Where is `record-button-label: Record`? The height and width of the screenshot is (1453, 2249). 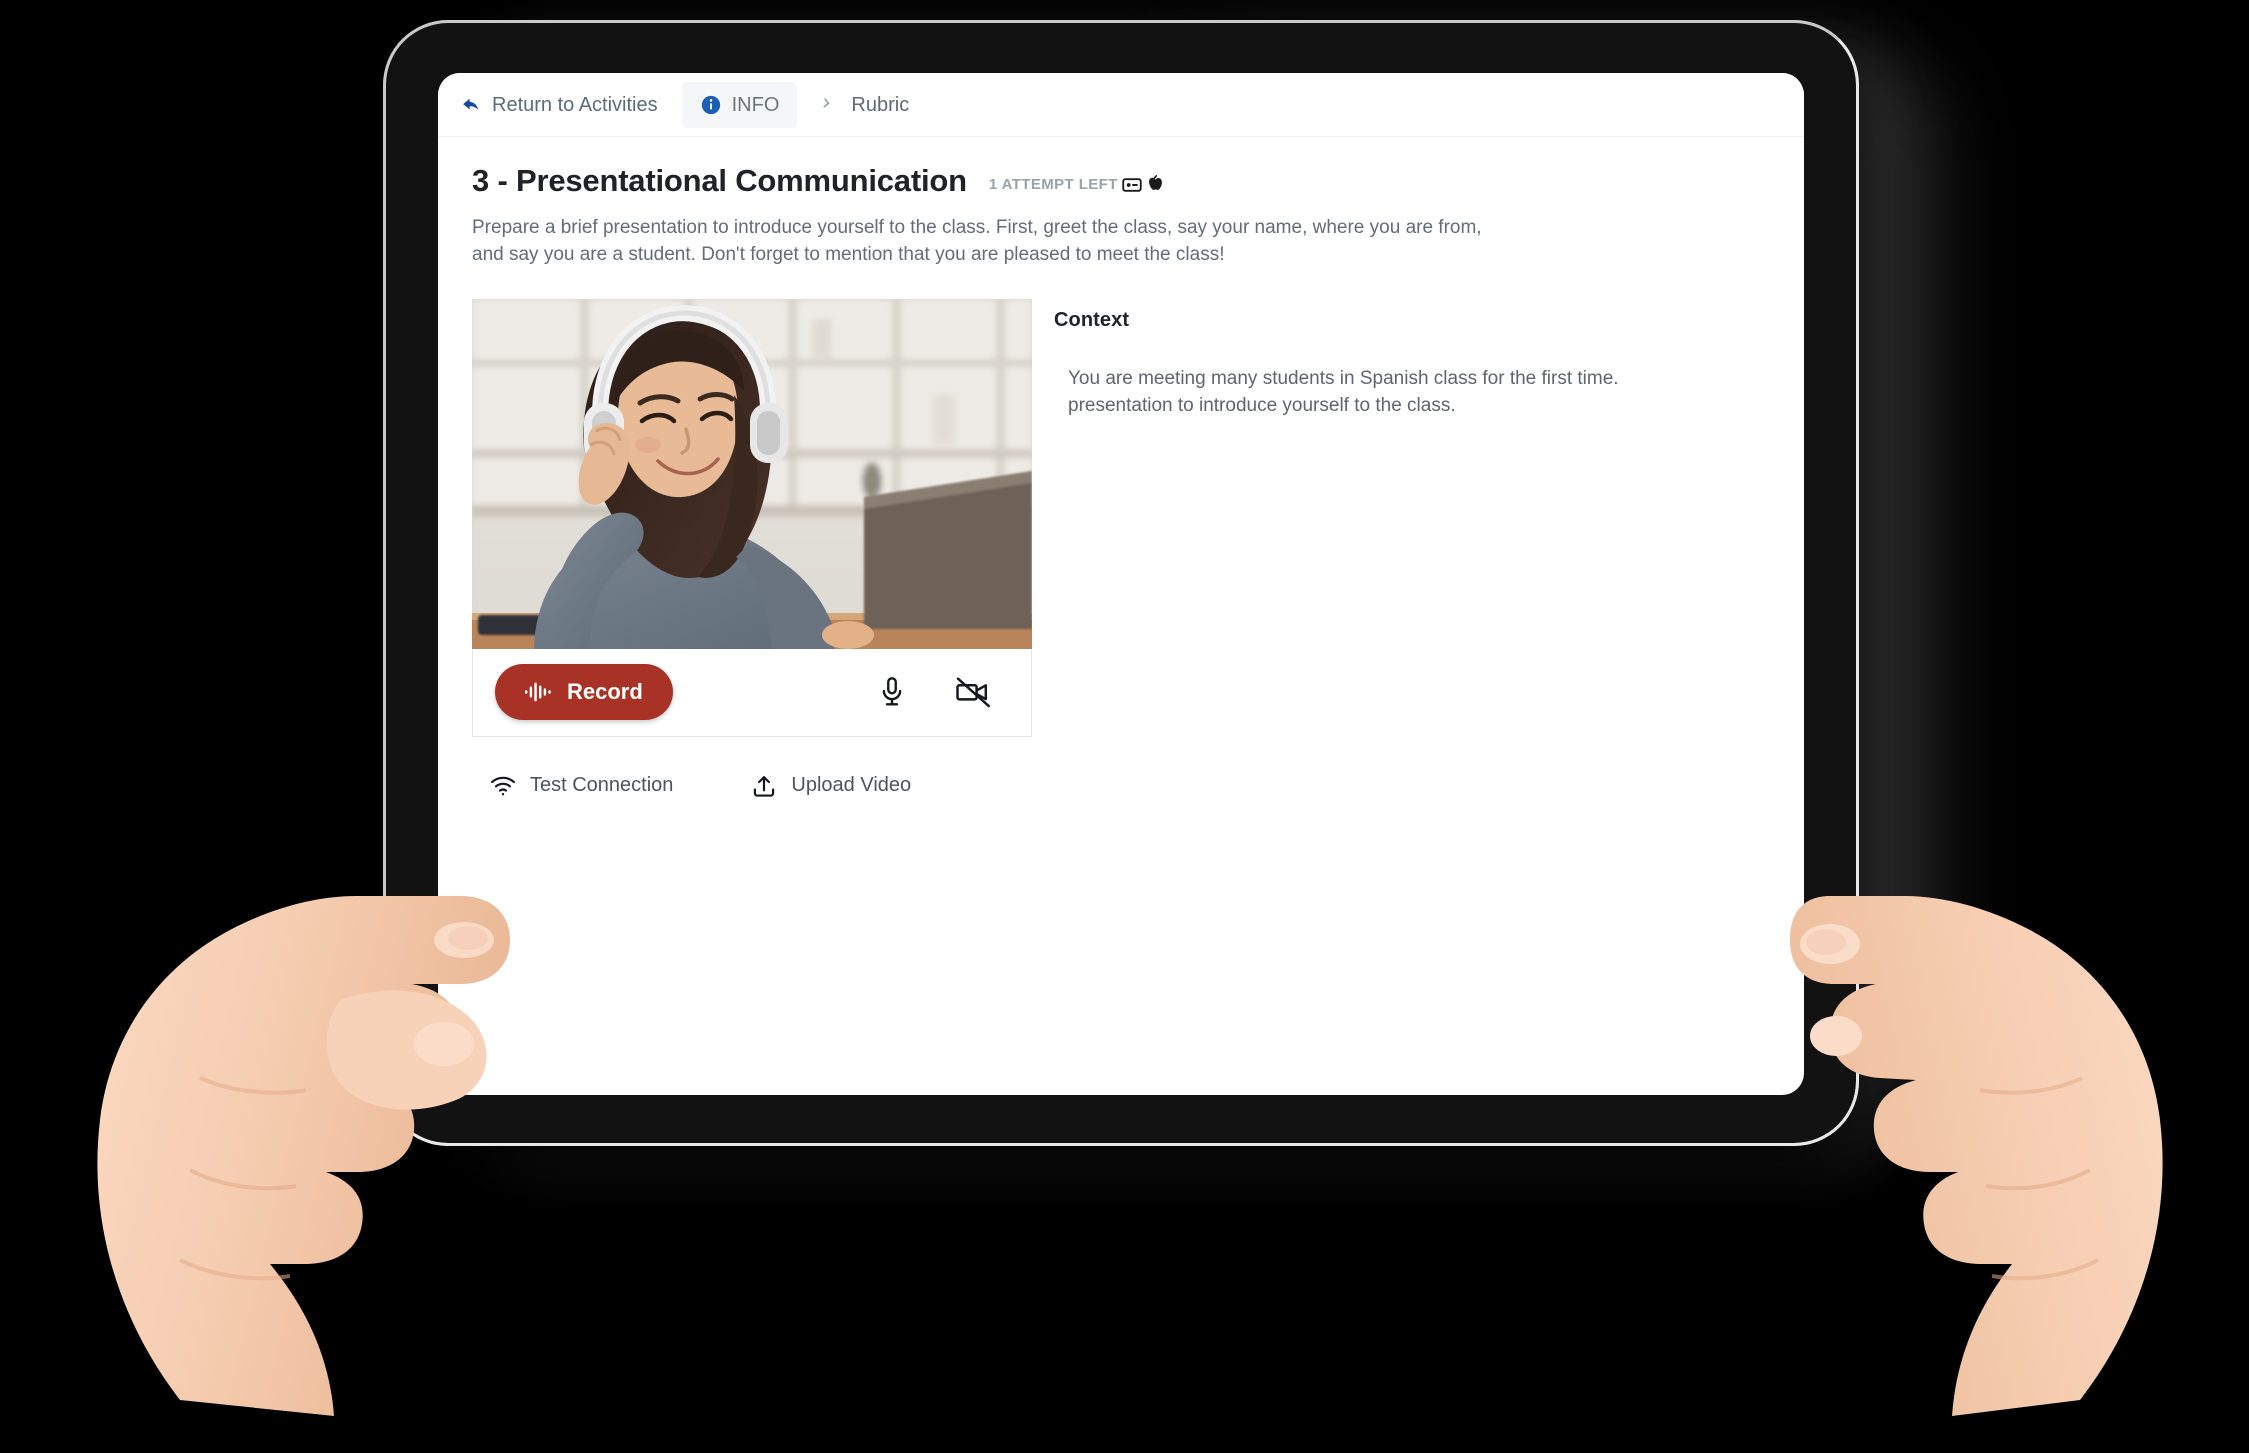 record-button-label: Record is located at coordinates (605, 692).